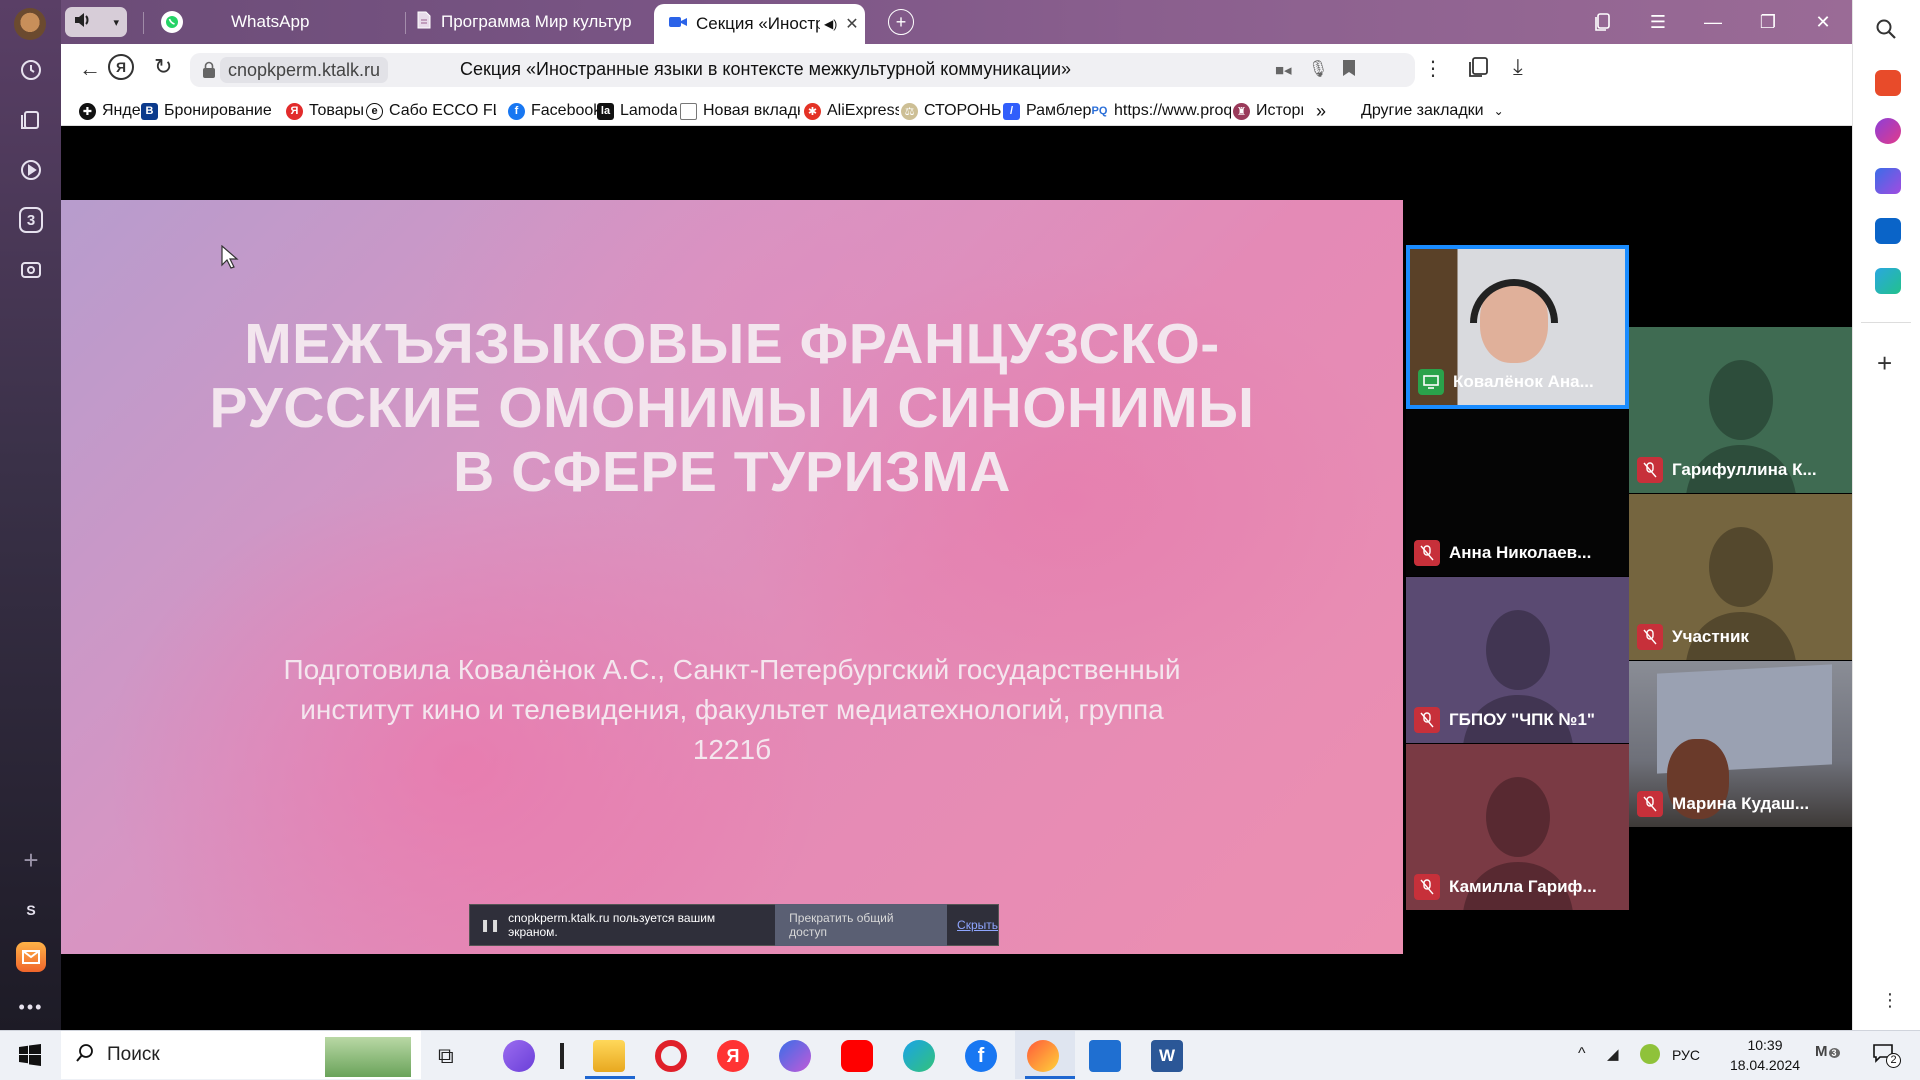  Describe the element at coordinates (1613, 1054) in the screenshot. I see `network-icon: ◢` at that location.